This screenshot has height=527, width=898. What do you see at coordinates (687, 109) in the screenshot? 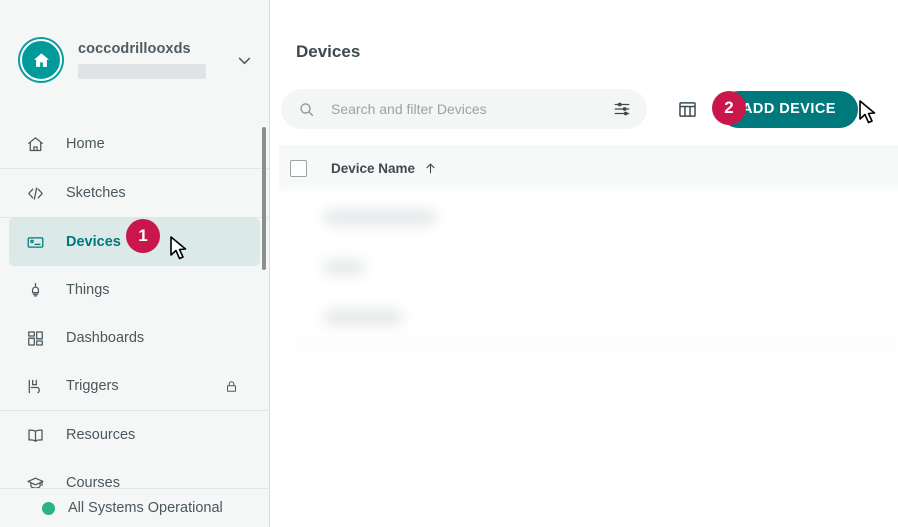
I see `table-columns-icon` at bounding box center [687, 109].